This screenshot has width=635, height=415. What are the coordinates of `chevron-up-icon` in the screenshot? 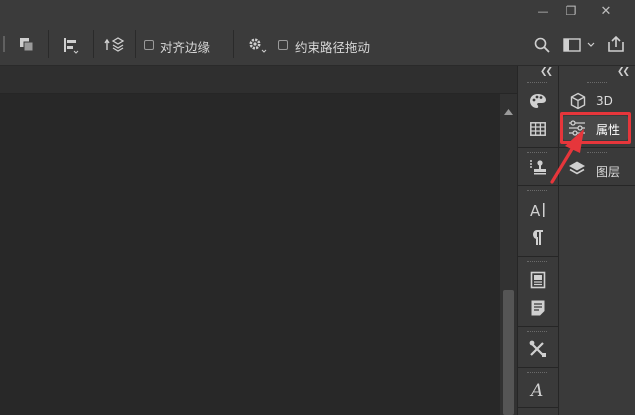 It's located at (508, 112).